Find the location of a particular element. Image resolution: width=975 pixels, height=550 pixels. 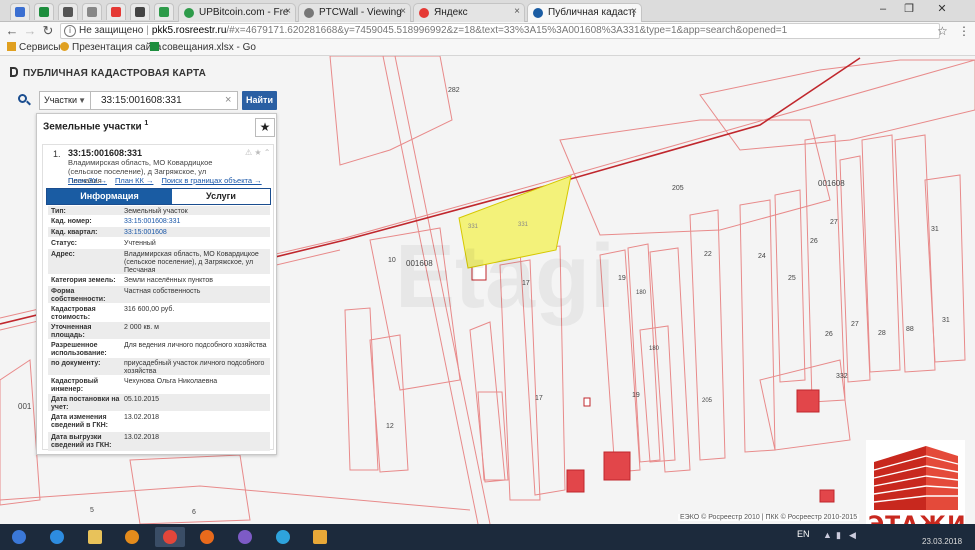

results-title: Земельные участки 1 is located at coordinates (96, 126).